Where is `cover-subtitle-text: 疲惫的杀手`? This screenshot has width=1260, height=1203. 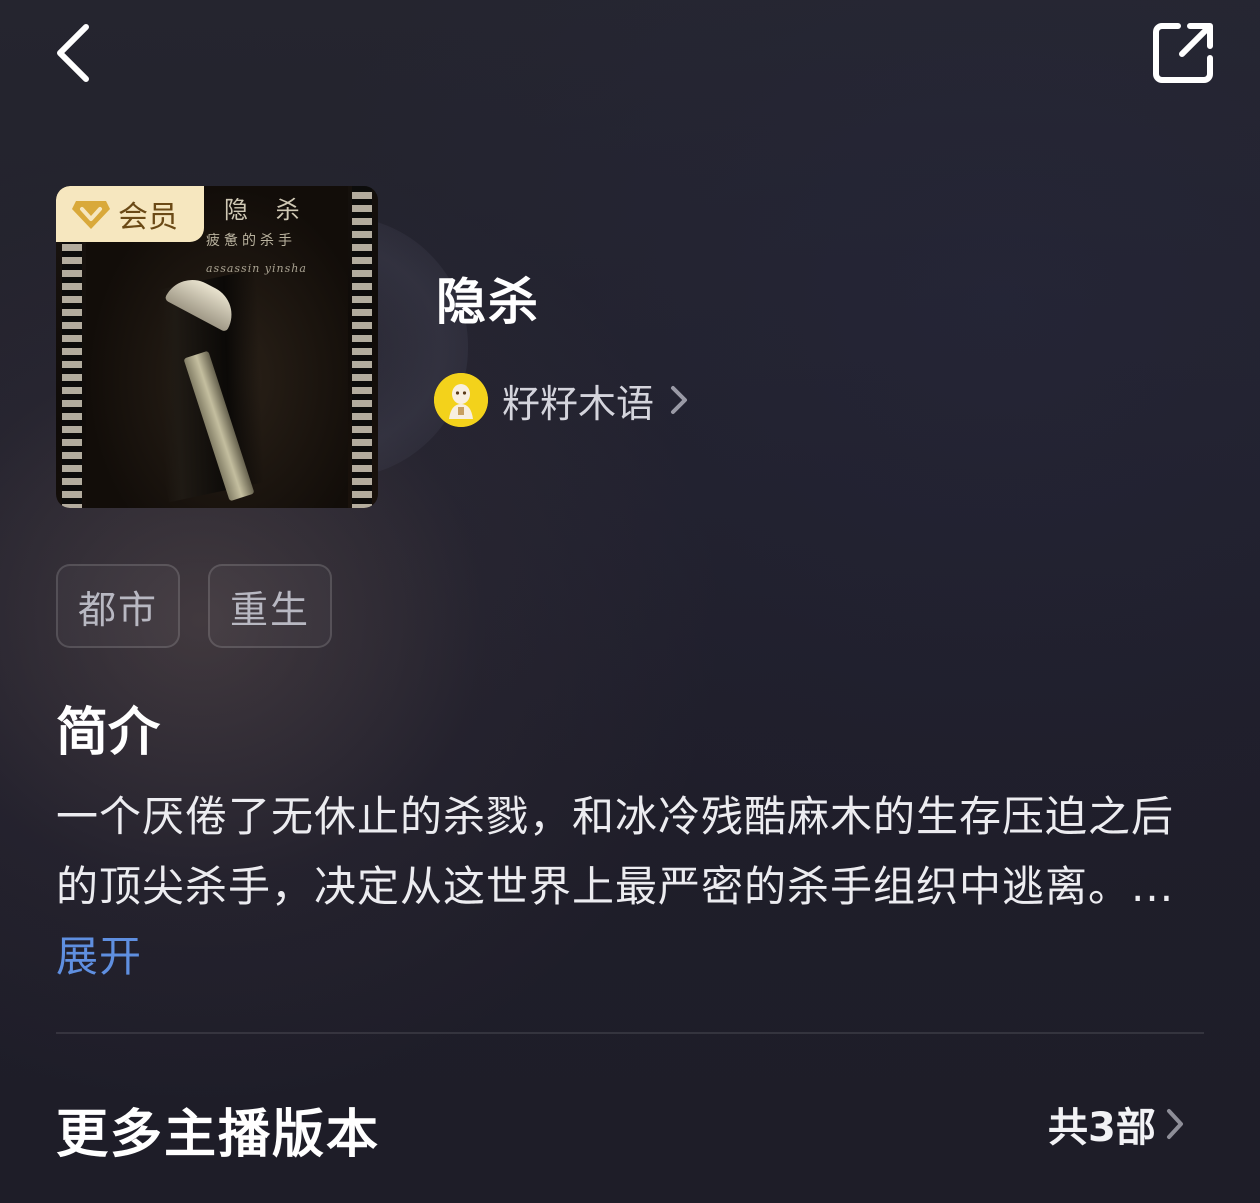 cover-subtitle-text: 疲惫的杀手 is located at coordinates (251, 241).